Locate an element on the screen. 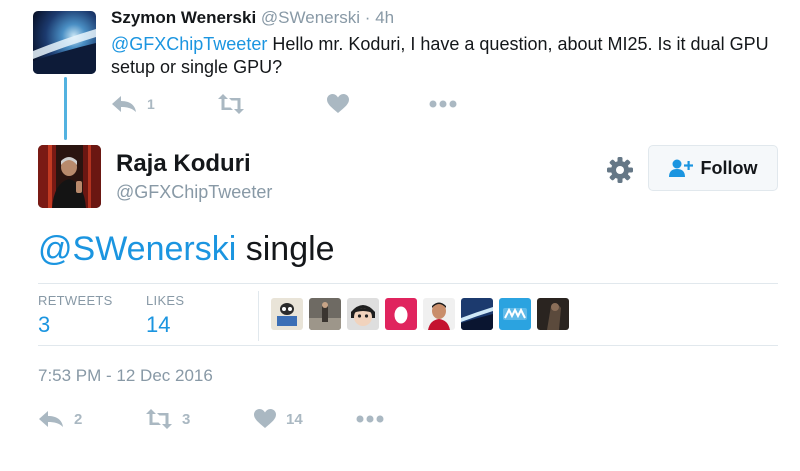 The image size is (800, 471). parent-author-avatar is located at coordinates (64, 42).